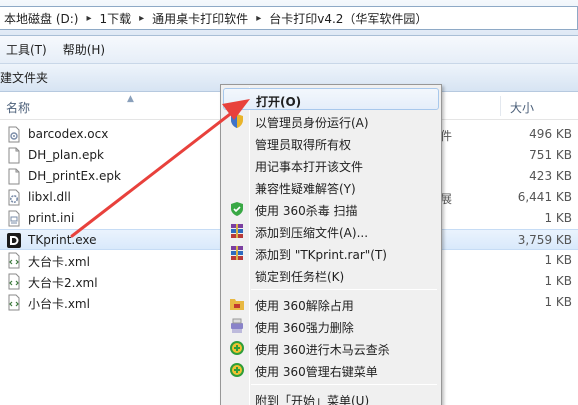 This screenshot has width=578, height=405. What do you see at coordinates (62, 240) in the screenshot?
I see `file-name: TKprint.exe` at bounding box center [62, 240].